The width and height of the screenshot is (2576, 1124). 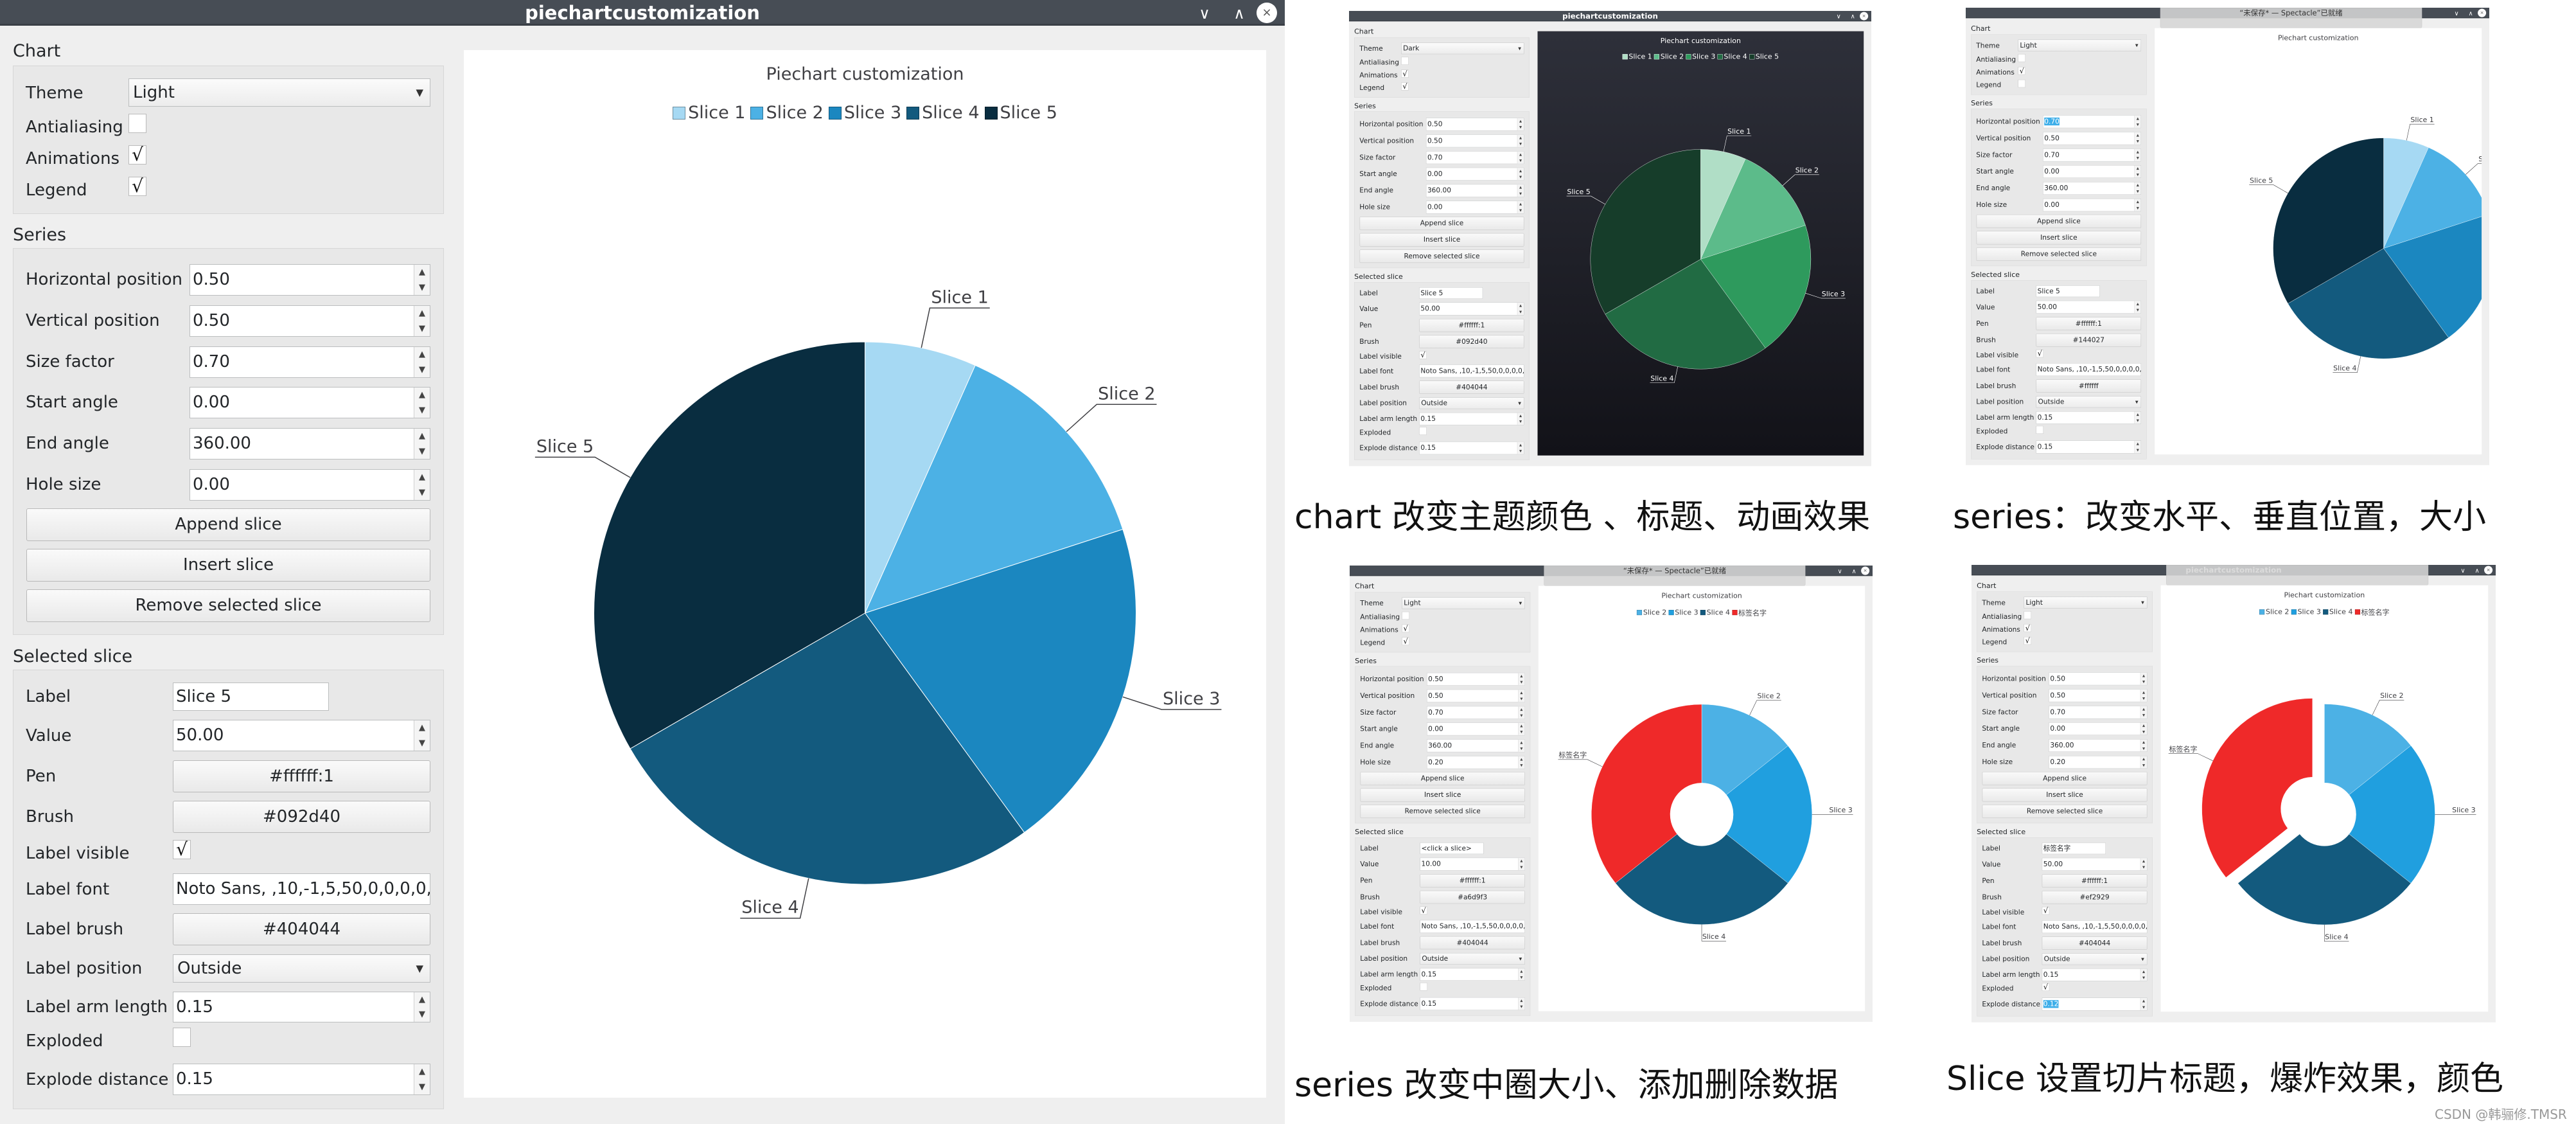 I want to click on theme-combo: Dark ▼, so click(x=1462, y=48).